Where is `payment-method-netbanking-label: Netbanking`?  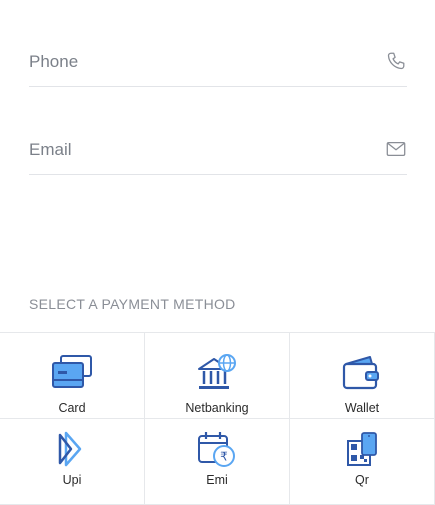 payment-method-netbanking-label: Netbanking is located at coordinates (217, 408).